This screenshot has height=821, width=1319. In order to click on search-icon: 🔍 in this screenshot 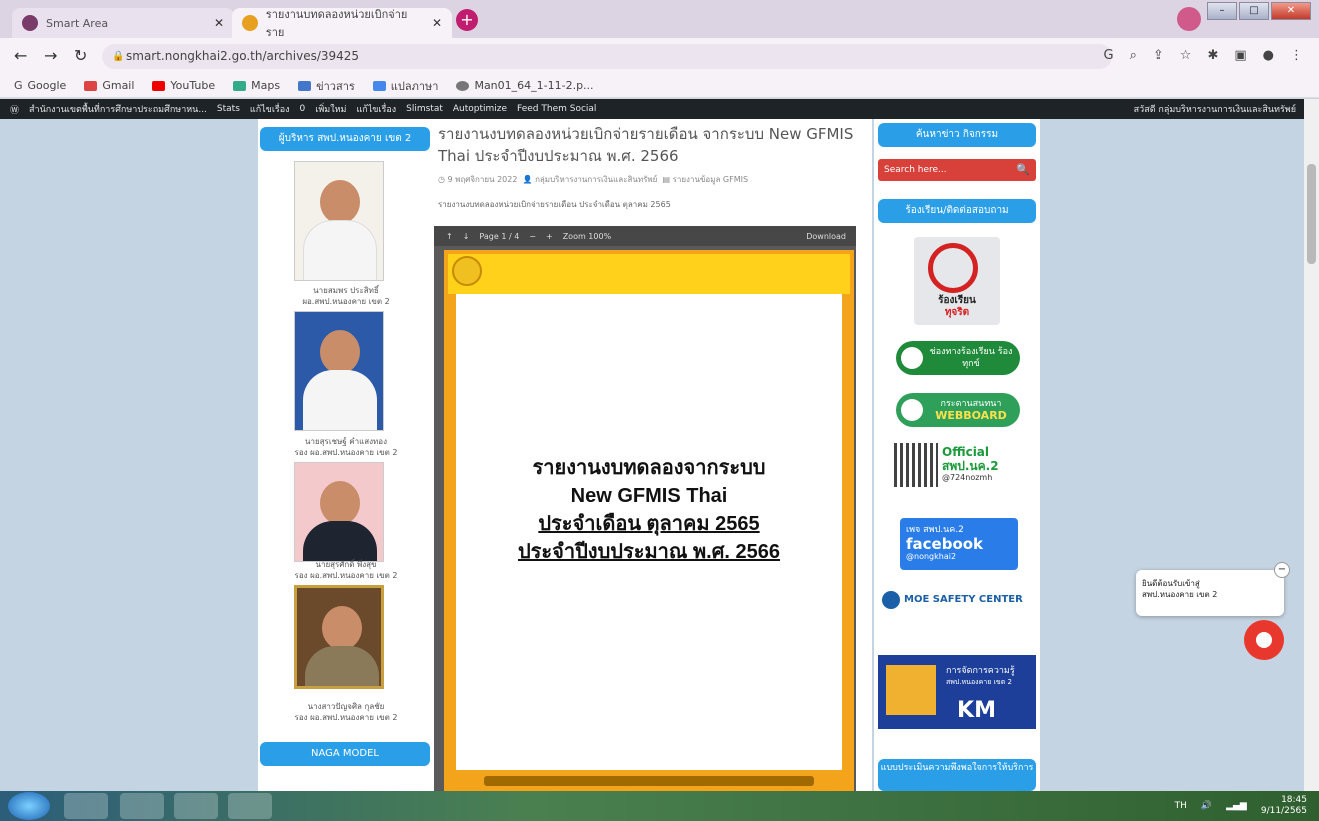, I will do `click(1023, 170)`.